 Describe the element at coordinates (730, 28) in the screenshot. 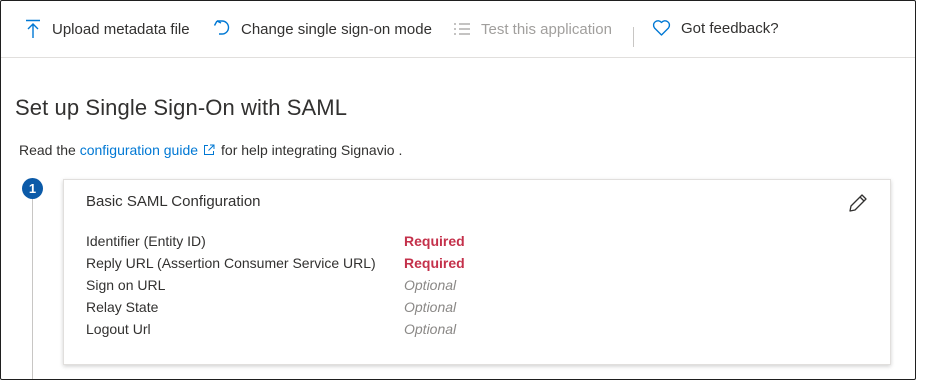

I see `feedback-label: Got feedback?` at that location.